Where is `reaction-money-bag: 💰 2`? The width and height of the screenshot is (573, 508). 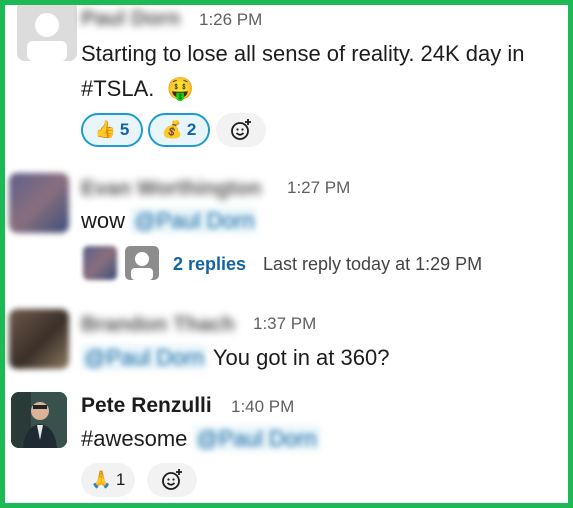 reaction-money-bag: 💰 2 is located at coordinates (179, 130).